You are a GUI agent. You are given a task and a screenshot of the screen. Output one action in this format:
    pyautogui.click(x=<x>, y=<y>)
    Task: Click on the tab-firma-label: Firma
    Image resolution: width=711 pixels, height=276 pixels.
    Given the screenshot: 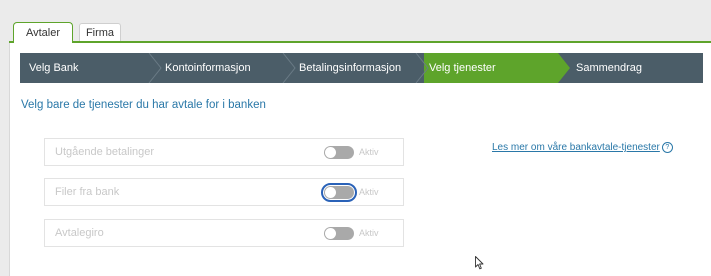 What is the action you would take?
    pyautogui.click(x=100, y=32)
    